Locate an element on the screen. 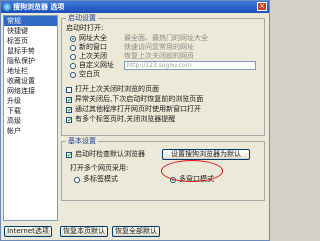 The height and width of the screenshot is (241, 320). check-default-browser-label: 启动时检查默认浏览器 is located at coordinates (110, 154).